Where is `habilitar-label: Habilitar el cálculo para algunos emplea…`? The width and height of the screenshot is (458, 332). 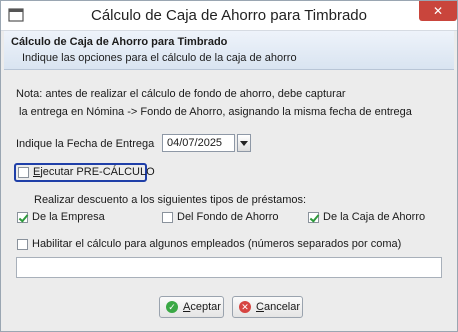
habilitar-label: Habilitar el cálculo para algunos emplea… is located at coordinates (216, 244).